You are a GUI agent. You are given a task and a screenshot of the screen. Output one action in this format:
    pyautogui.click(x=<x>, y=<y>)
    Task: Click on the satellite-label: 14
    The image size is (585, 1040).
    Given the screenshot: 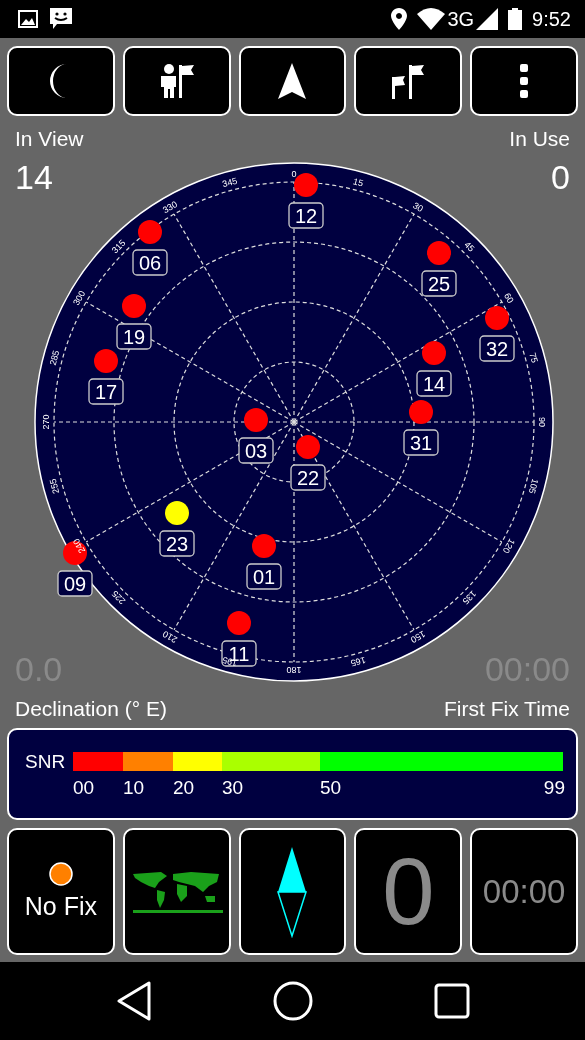 What is the action you would take?
    pyautogui.click(x=433, y=383)
    